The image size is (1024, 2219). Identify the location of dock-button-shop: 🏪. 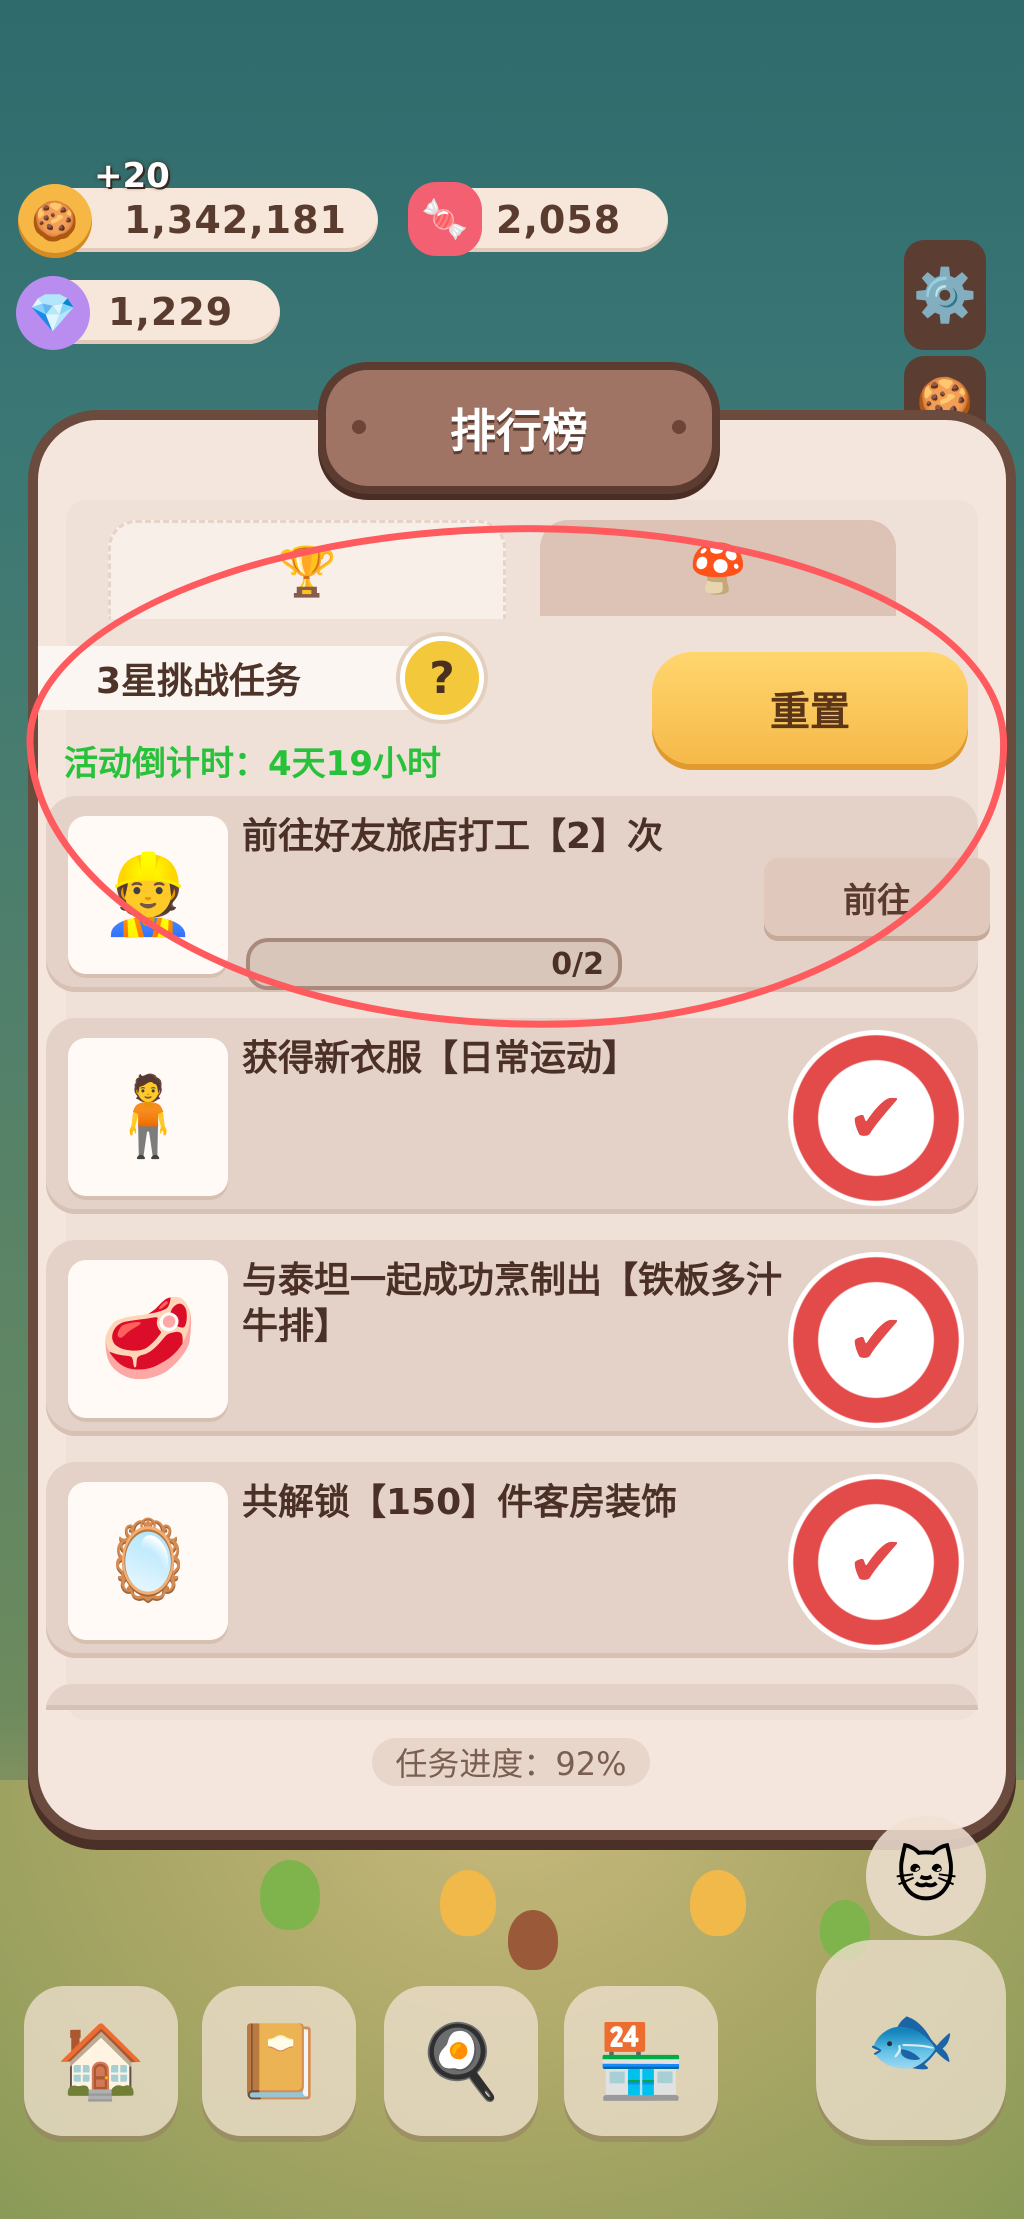
(641, 2061).